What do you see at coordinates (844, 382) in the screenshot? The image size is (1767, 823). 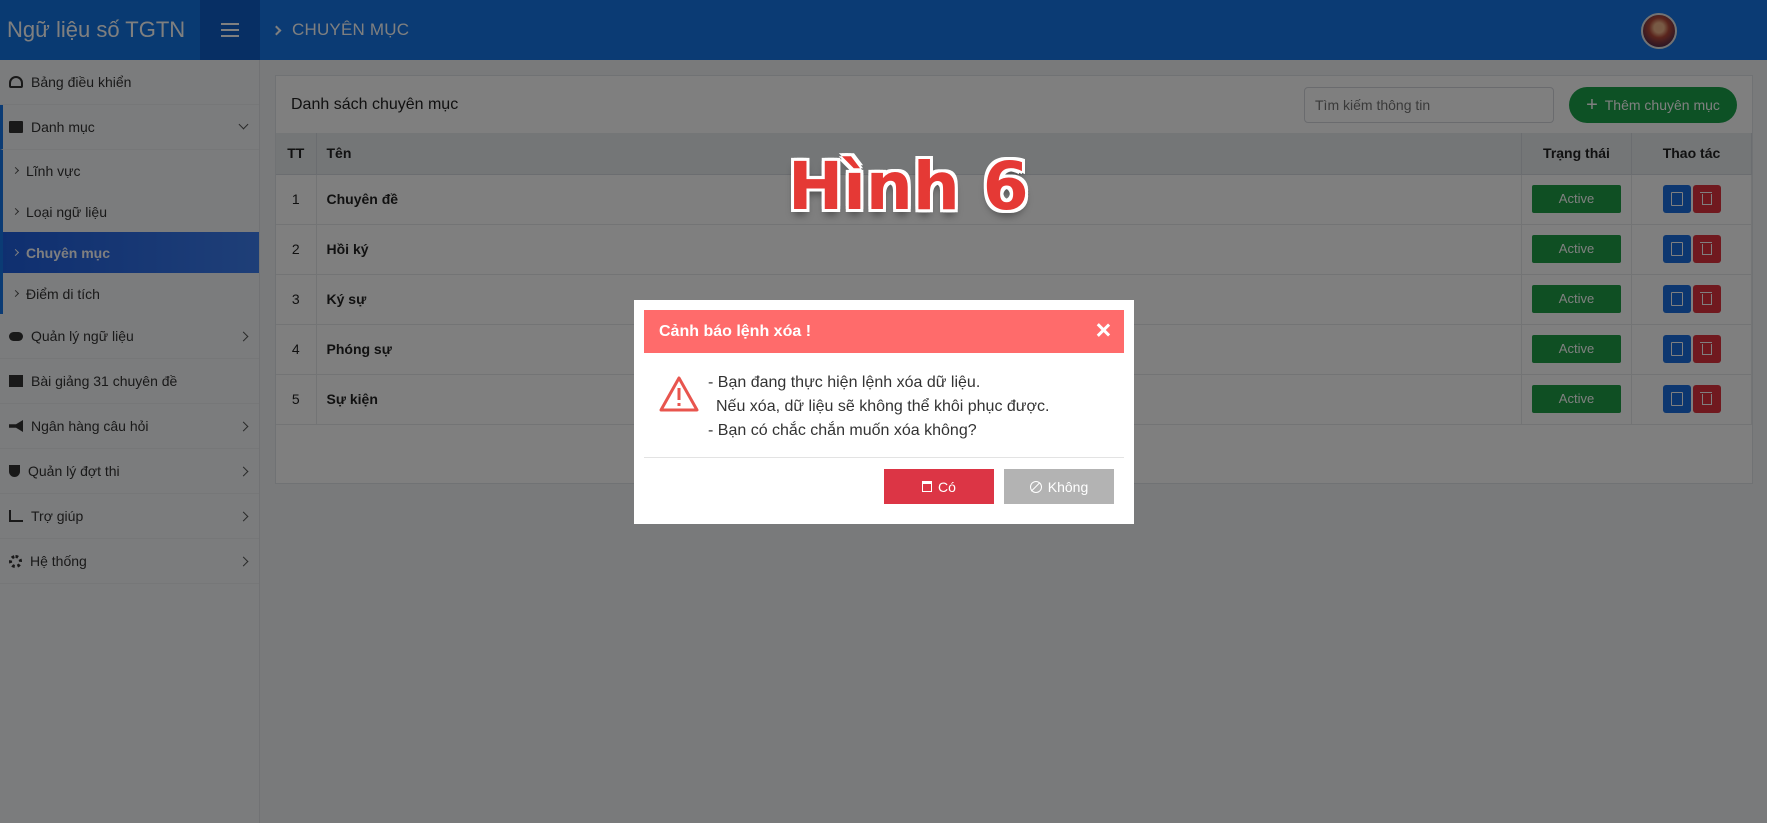 I see `message-line: - Bạn đang thực hiện lệnh xóa dữ liệu.` at bounding box center [844, 382].